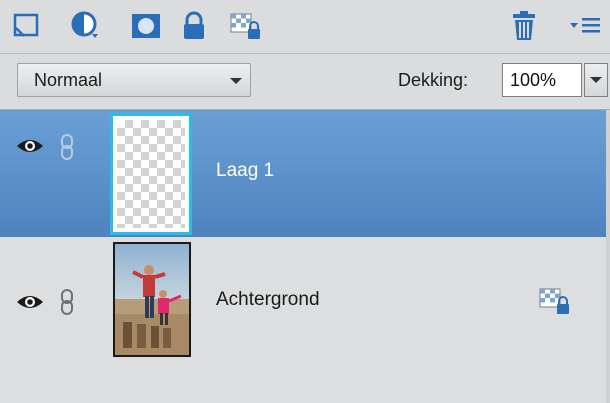 The image size is (610, 403). What do you see at coordinates (586, 26) in the screenshot?
I see `panel-menu-icon` at bounding box center [586, 26].